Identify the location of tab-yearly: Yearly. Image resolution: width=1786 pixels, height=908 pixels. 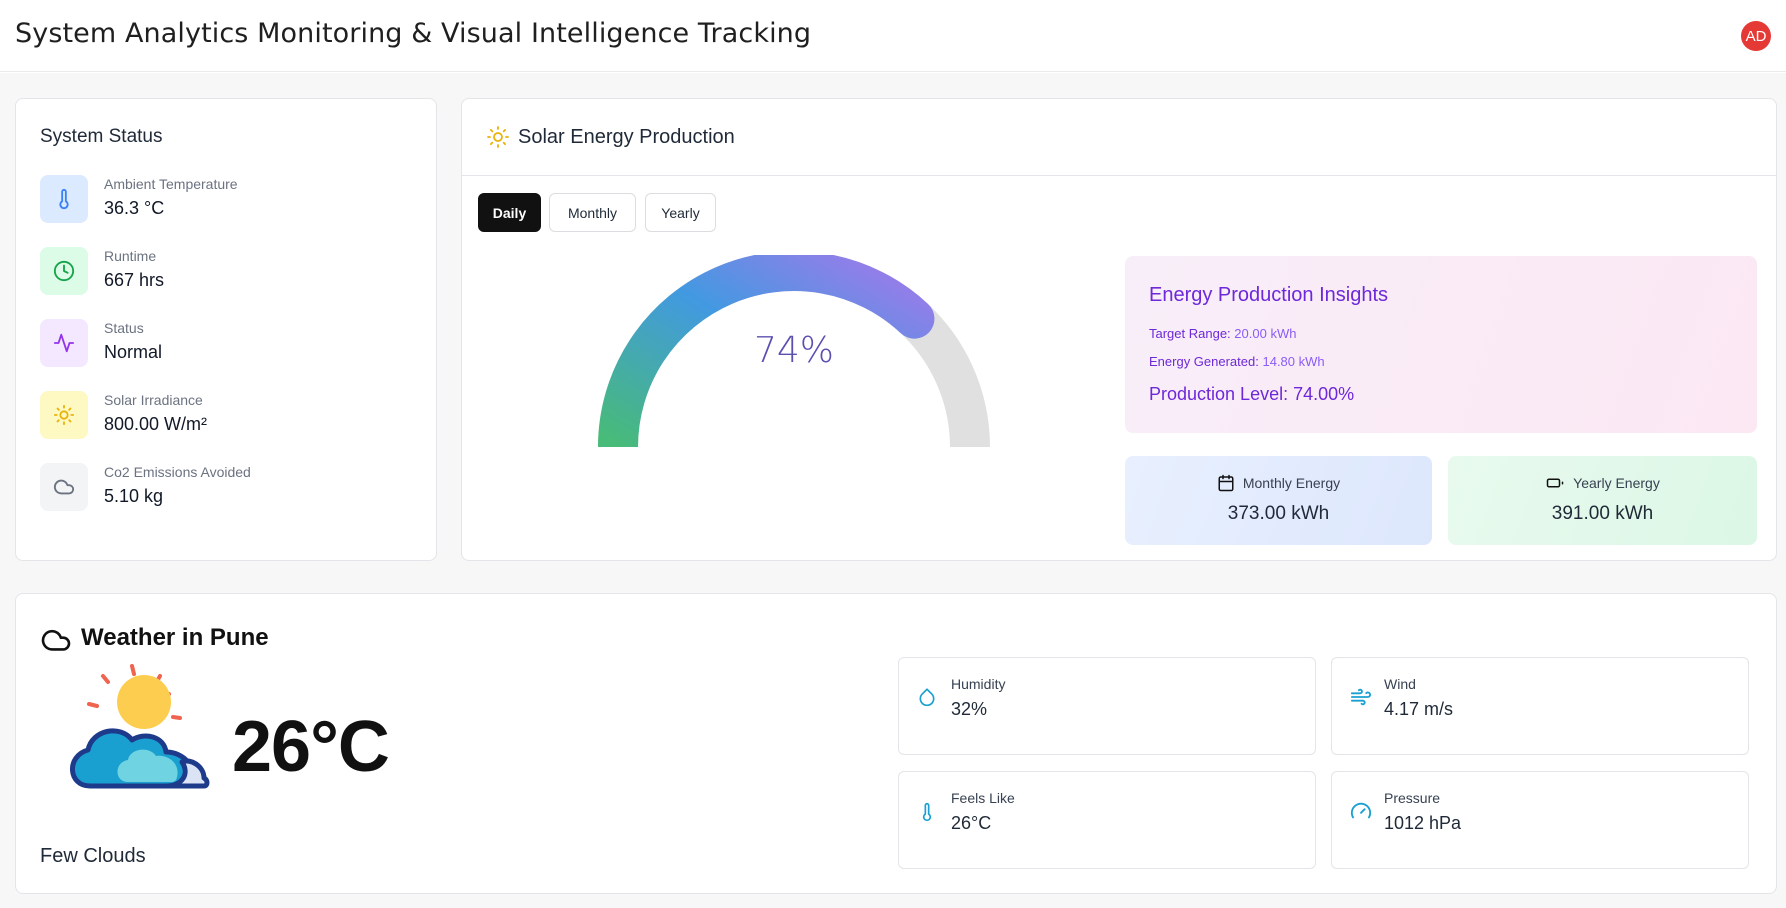
(680, 212).